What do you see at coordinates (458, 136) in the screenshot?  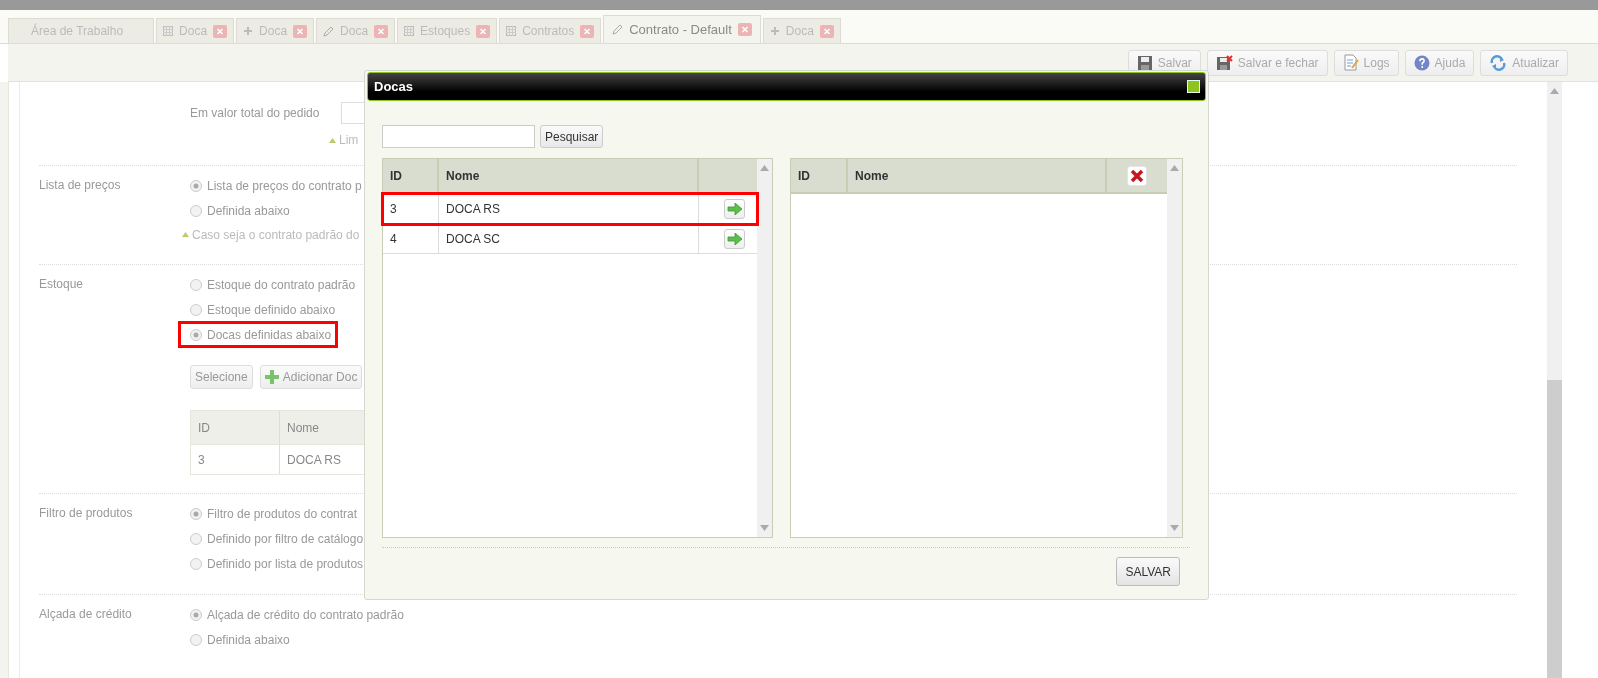 I see `search-field` at bounding box center [458, 136].